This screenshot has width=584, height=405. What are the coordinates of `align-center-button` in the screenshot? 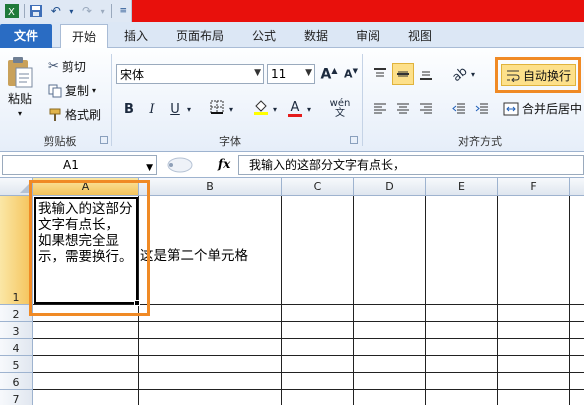 It's located at (403, 109).